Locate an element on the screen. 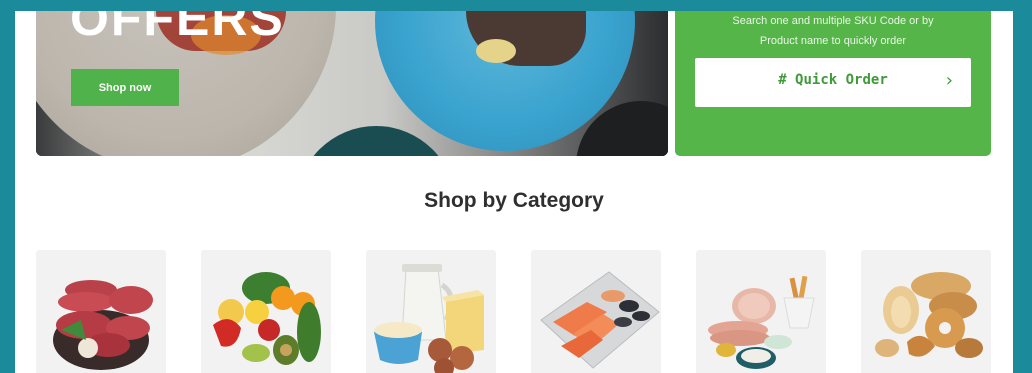  category-tile-seafood is located at coordinates (596, 311).